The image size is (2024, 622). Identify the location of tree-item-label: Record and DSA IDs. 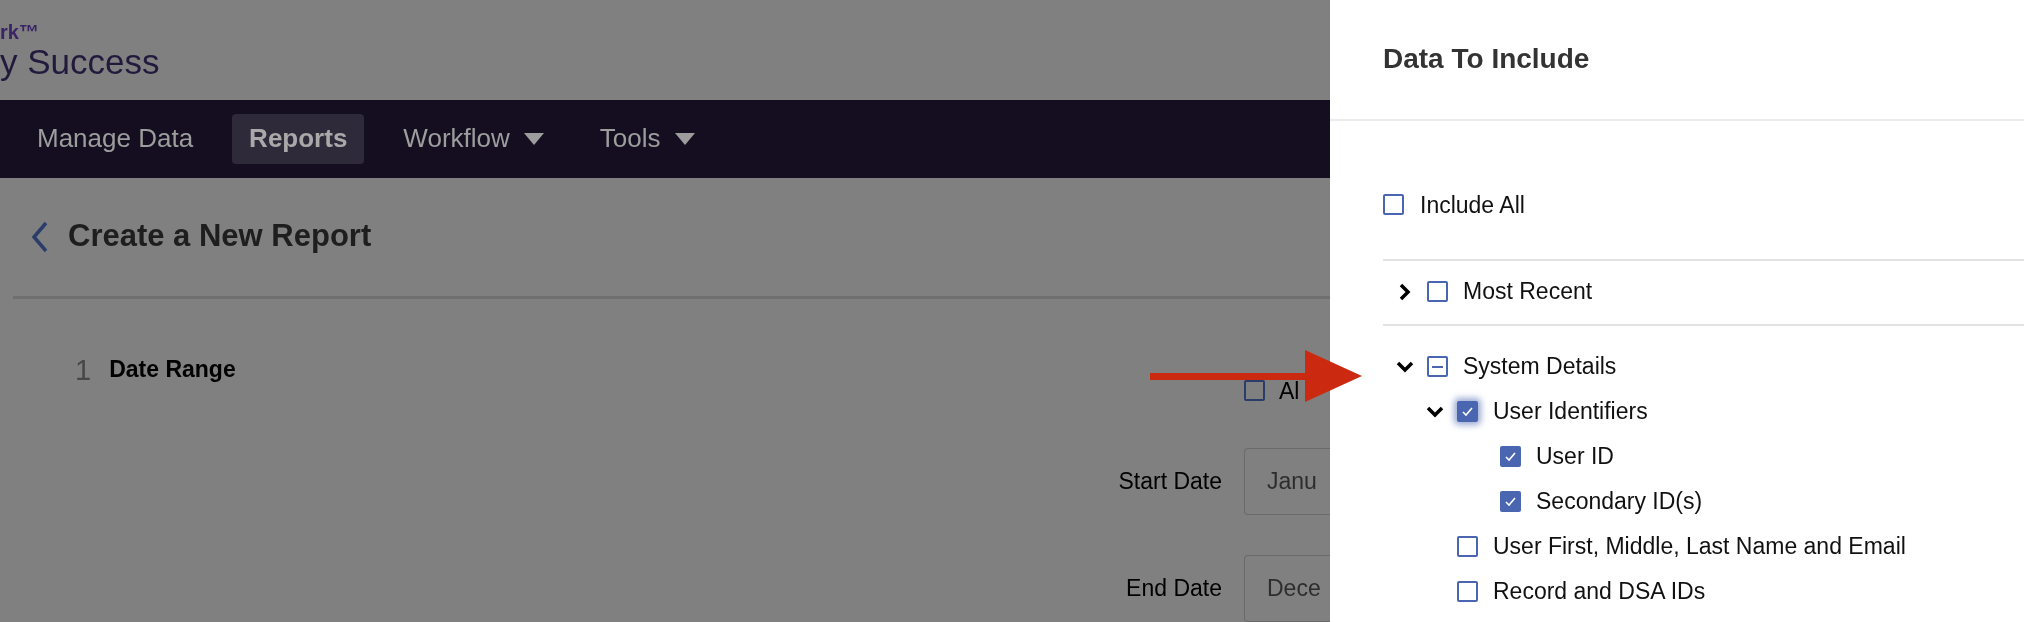
(1599, 592).